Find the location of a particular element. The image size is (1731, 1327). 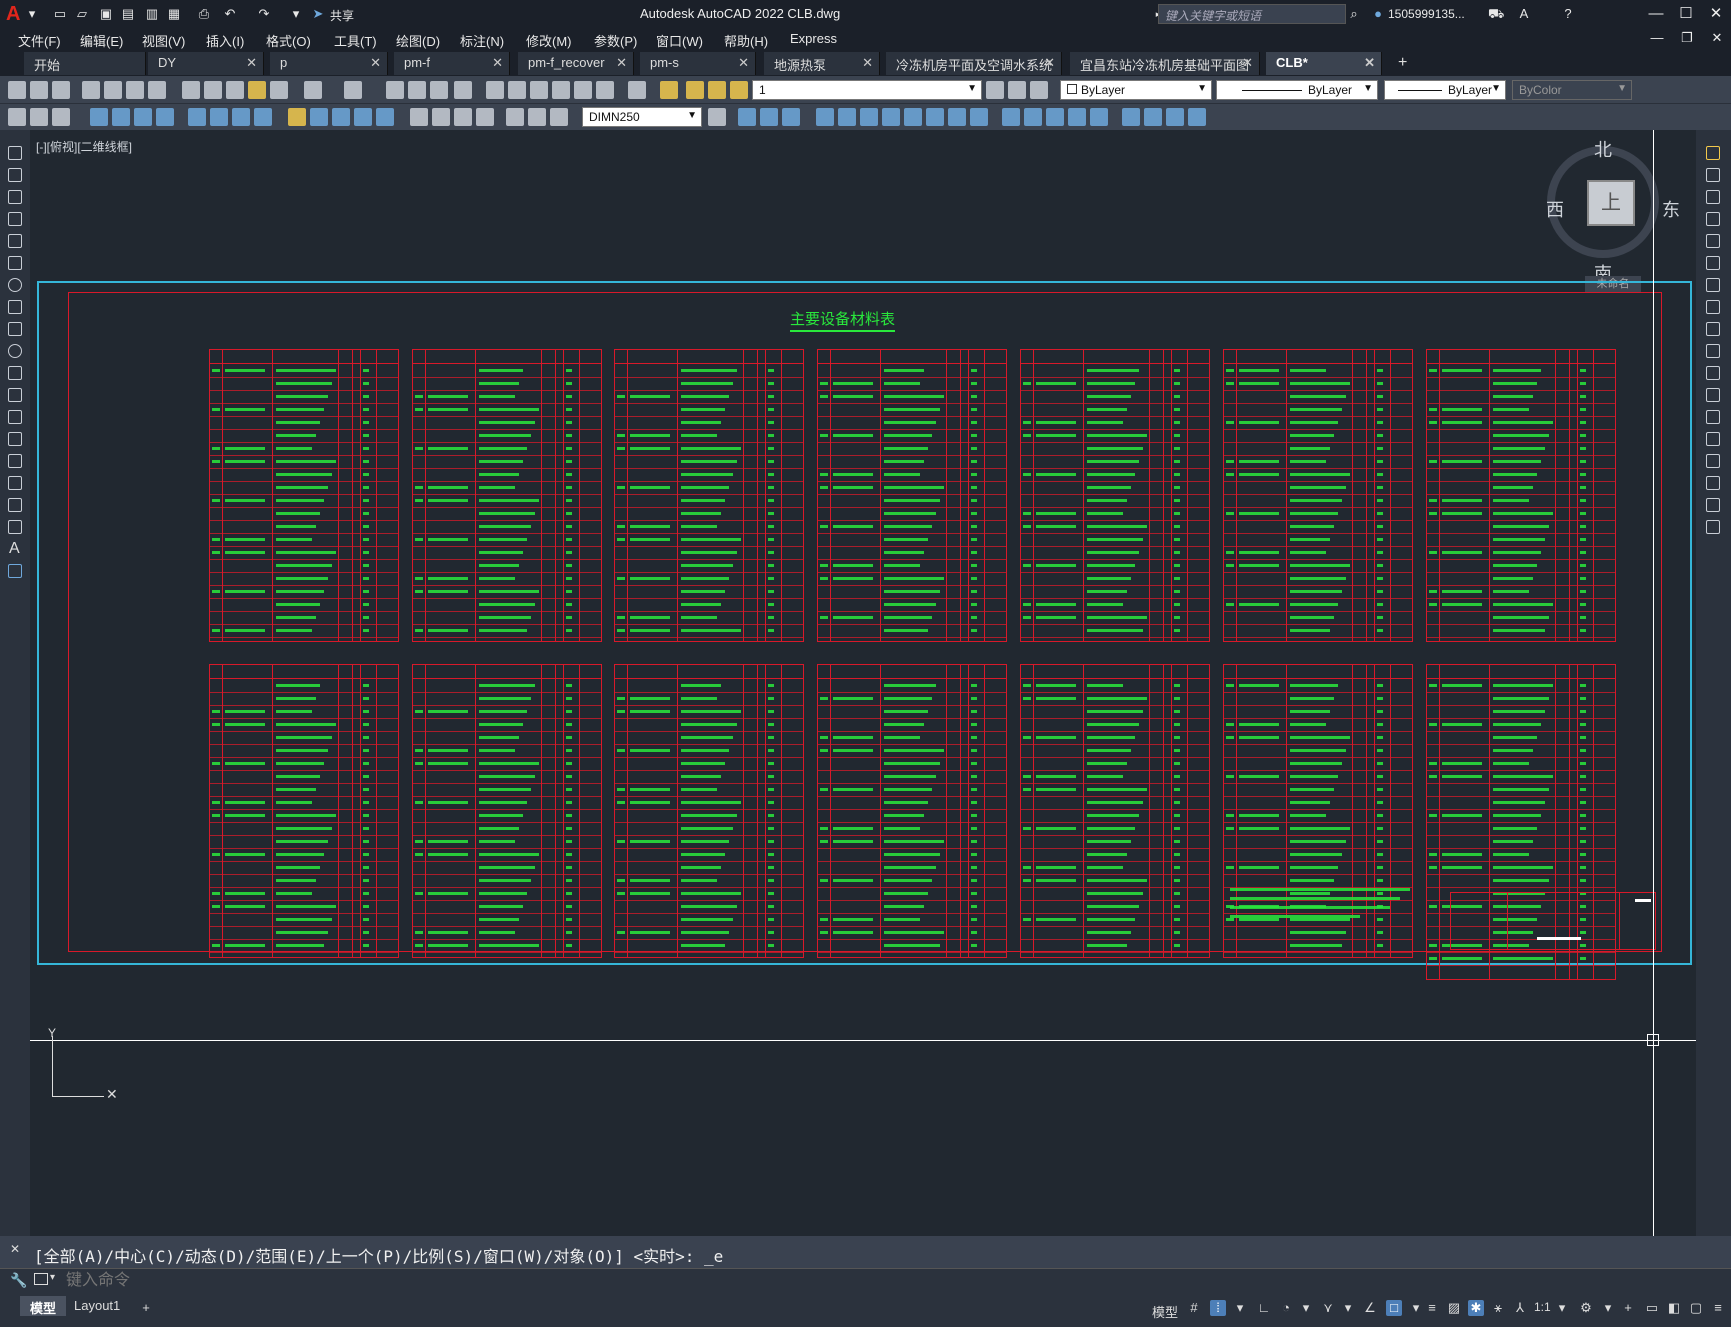

dimension-style-icon is located at coordinates (717, 117).